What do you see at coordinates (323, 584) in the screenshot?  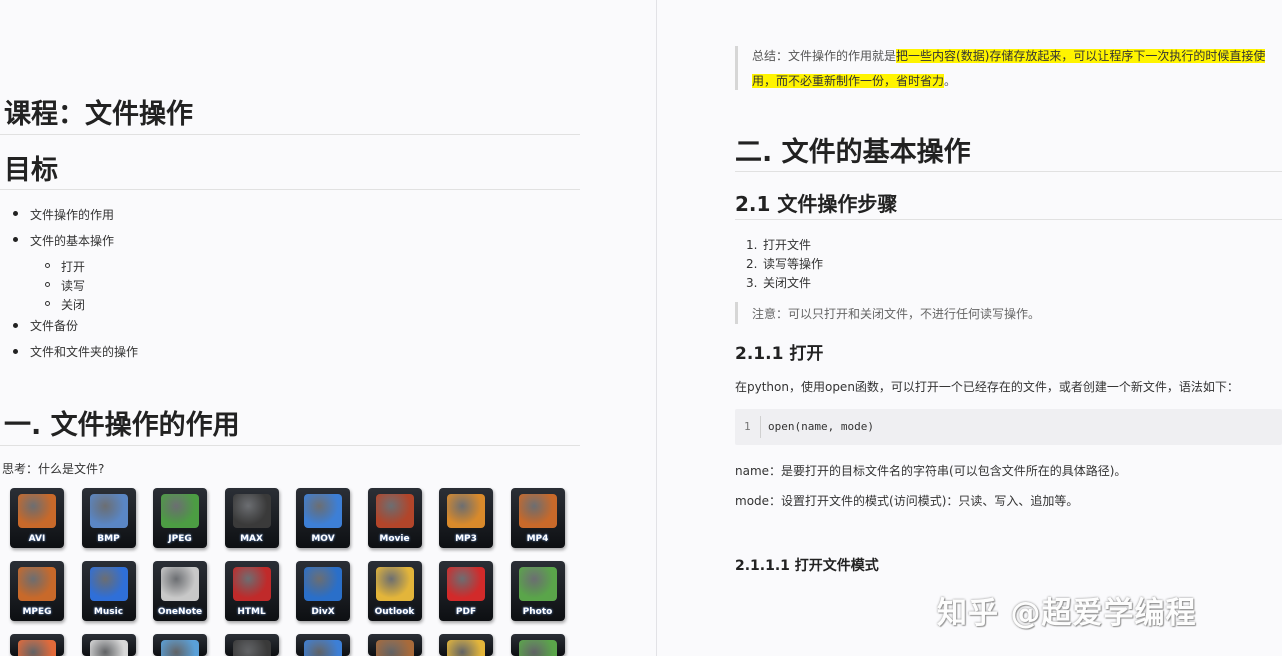 I see `divx-icon-glyph` at bounding box center [323, 584].